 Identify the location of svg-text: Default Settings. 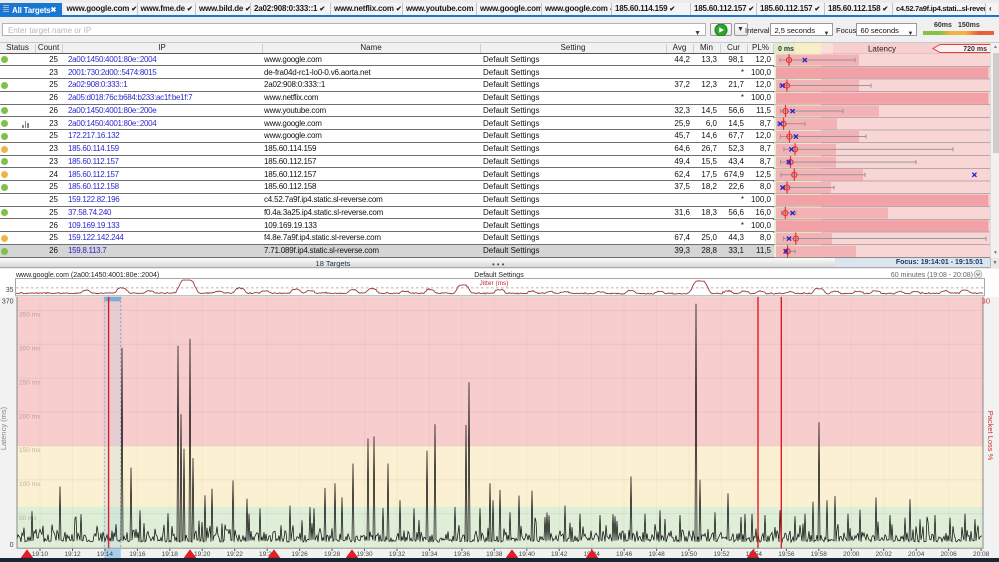
(499, 274).